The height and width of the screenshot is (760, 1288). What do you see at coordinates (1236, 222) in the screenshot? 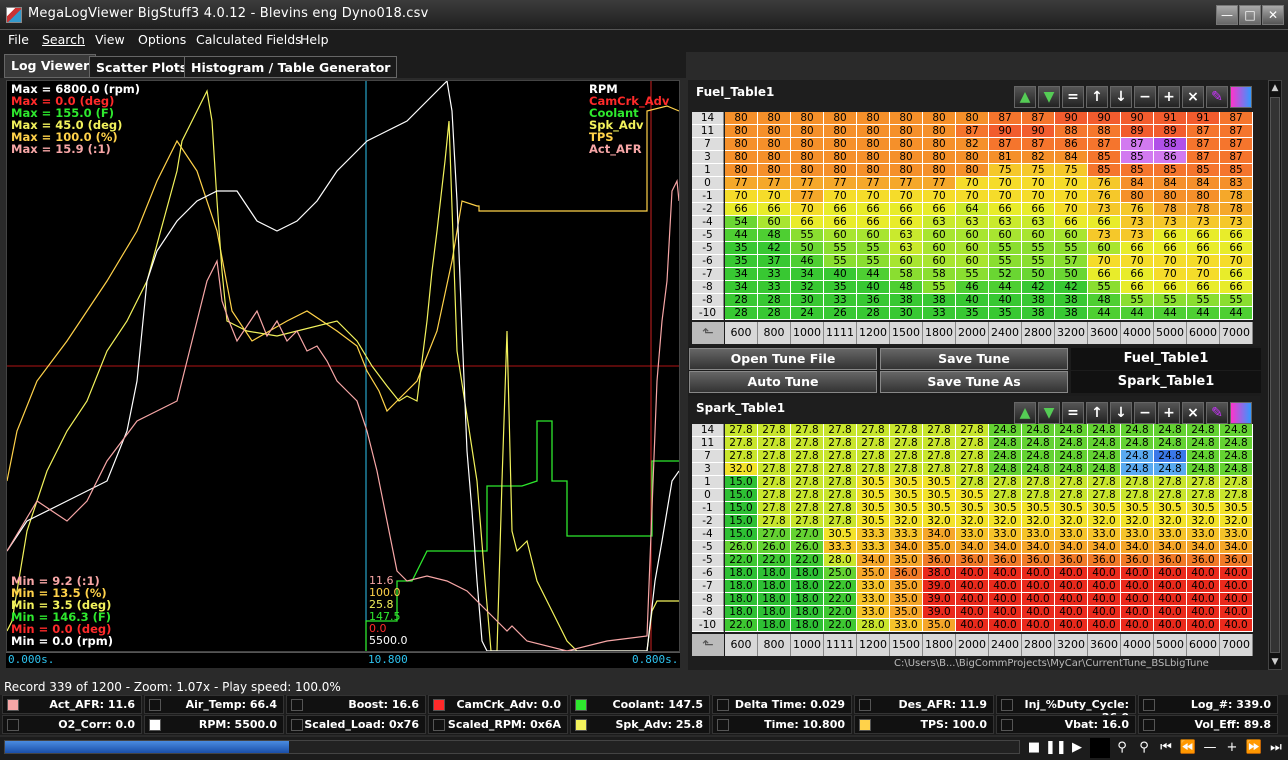
I see `table-cell: 73` at bounding box center [1236, 222].